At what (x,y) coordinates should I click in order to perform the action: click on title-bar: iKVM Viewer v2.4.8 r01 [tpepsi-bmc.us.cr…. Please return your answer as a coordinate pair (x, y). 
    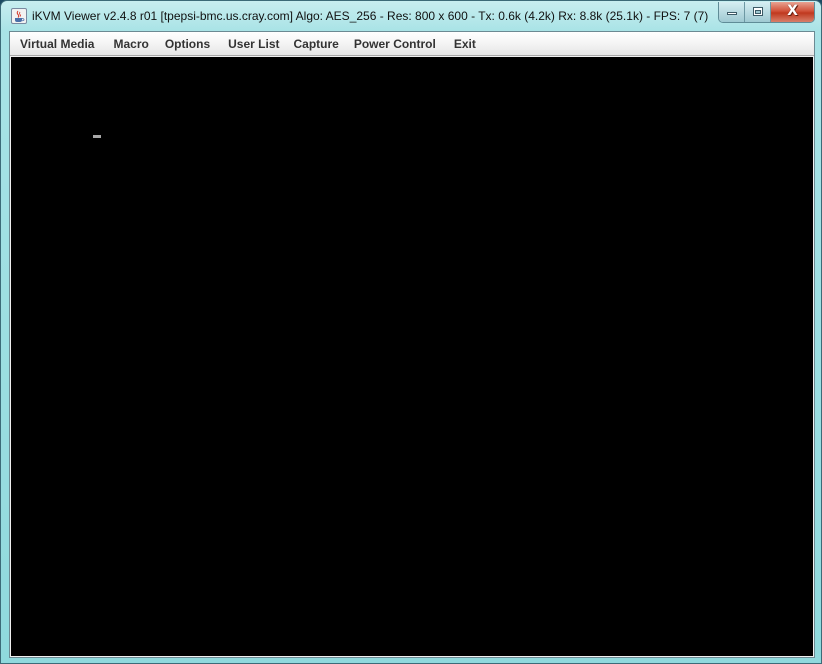
    Looking at the image, I should click on (411, 16).